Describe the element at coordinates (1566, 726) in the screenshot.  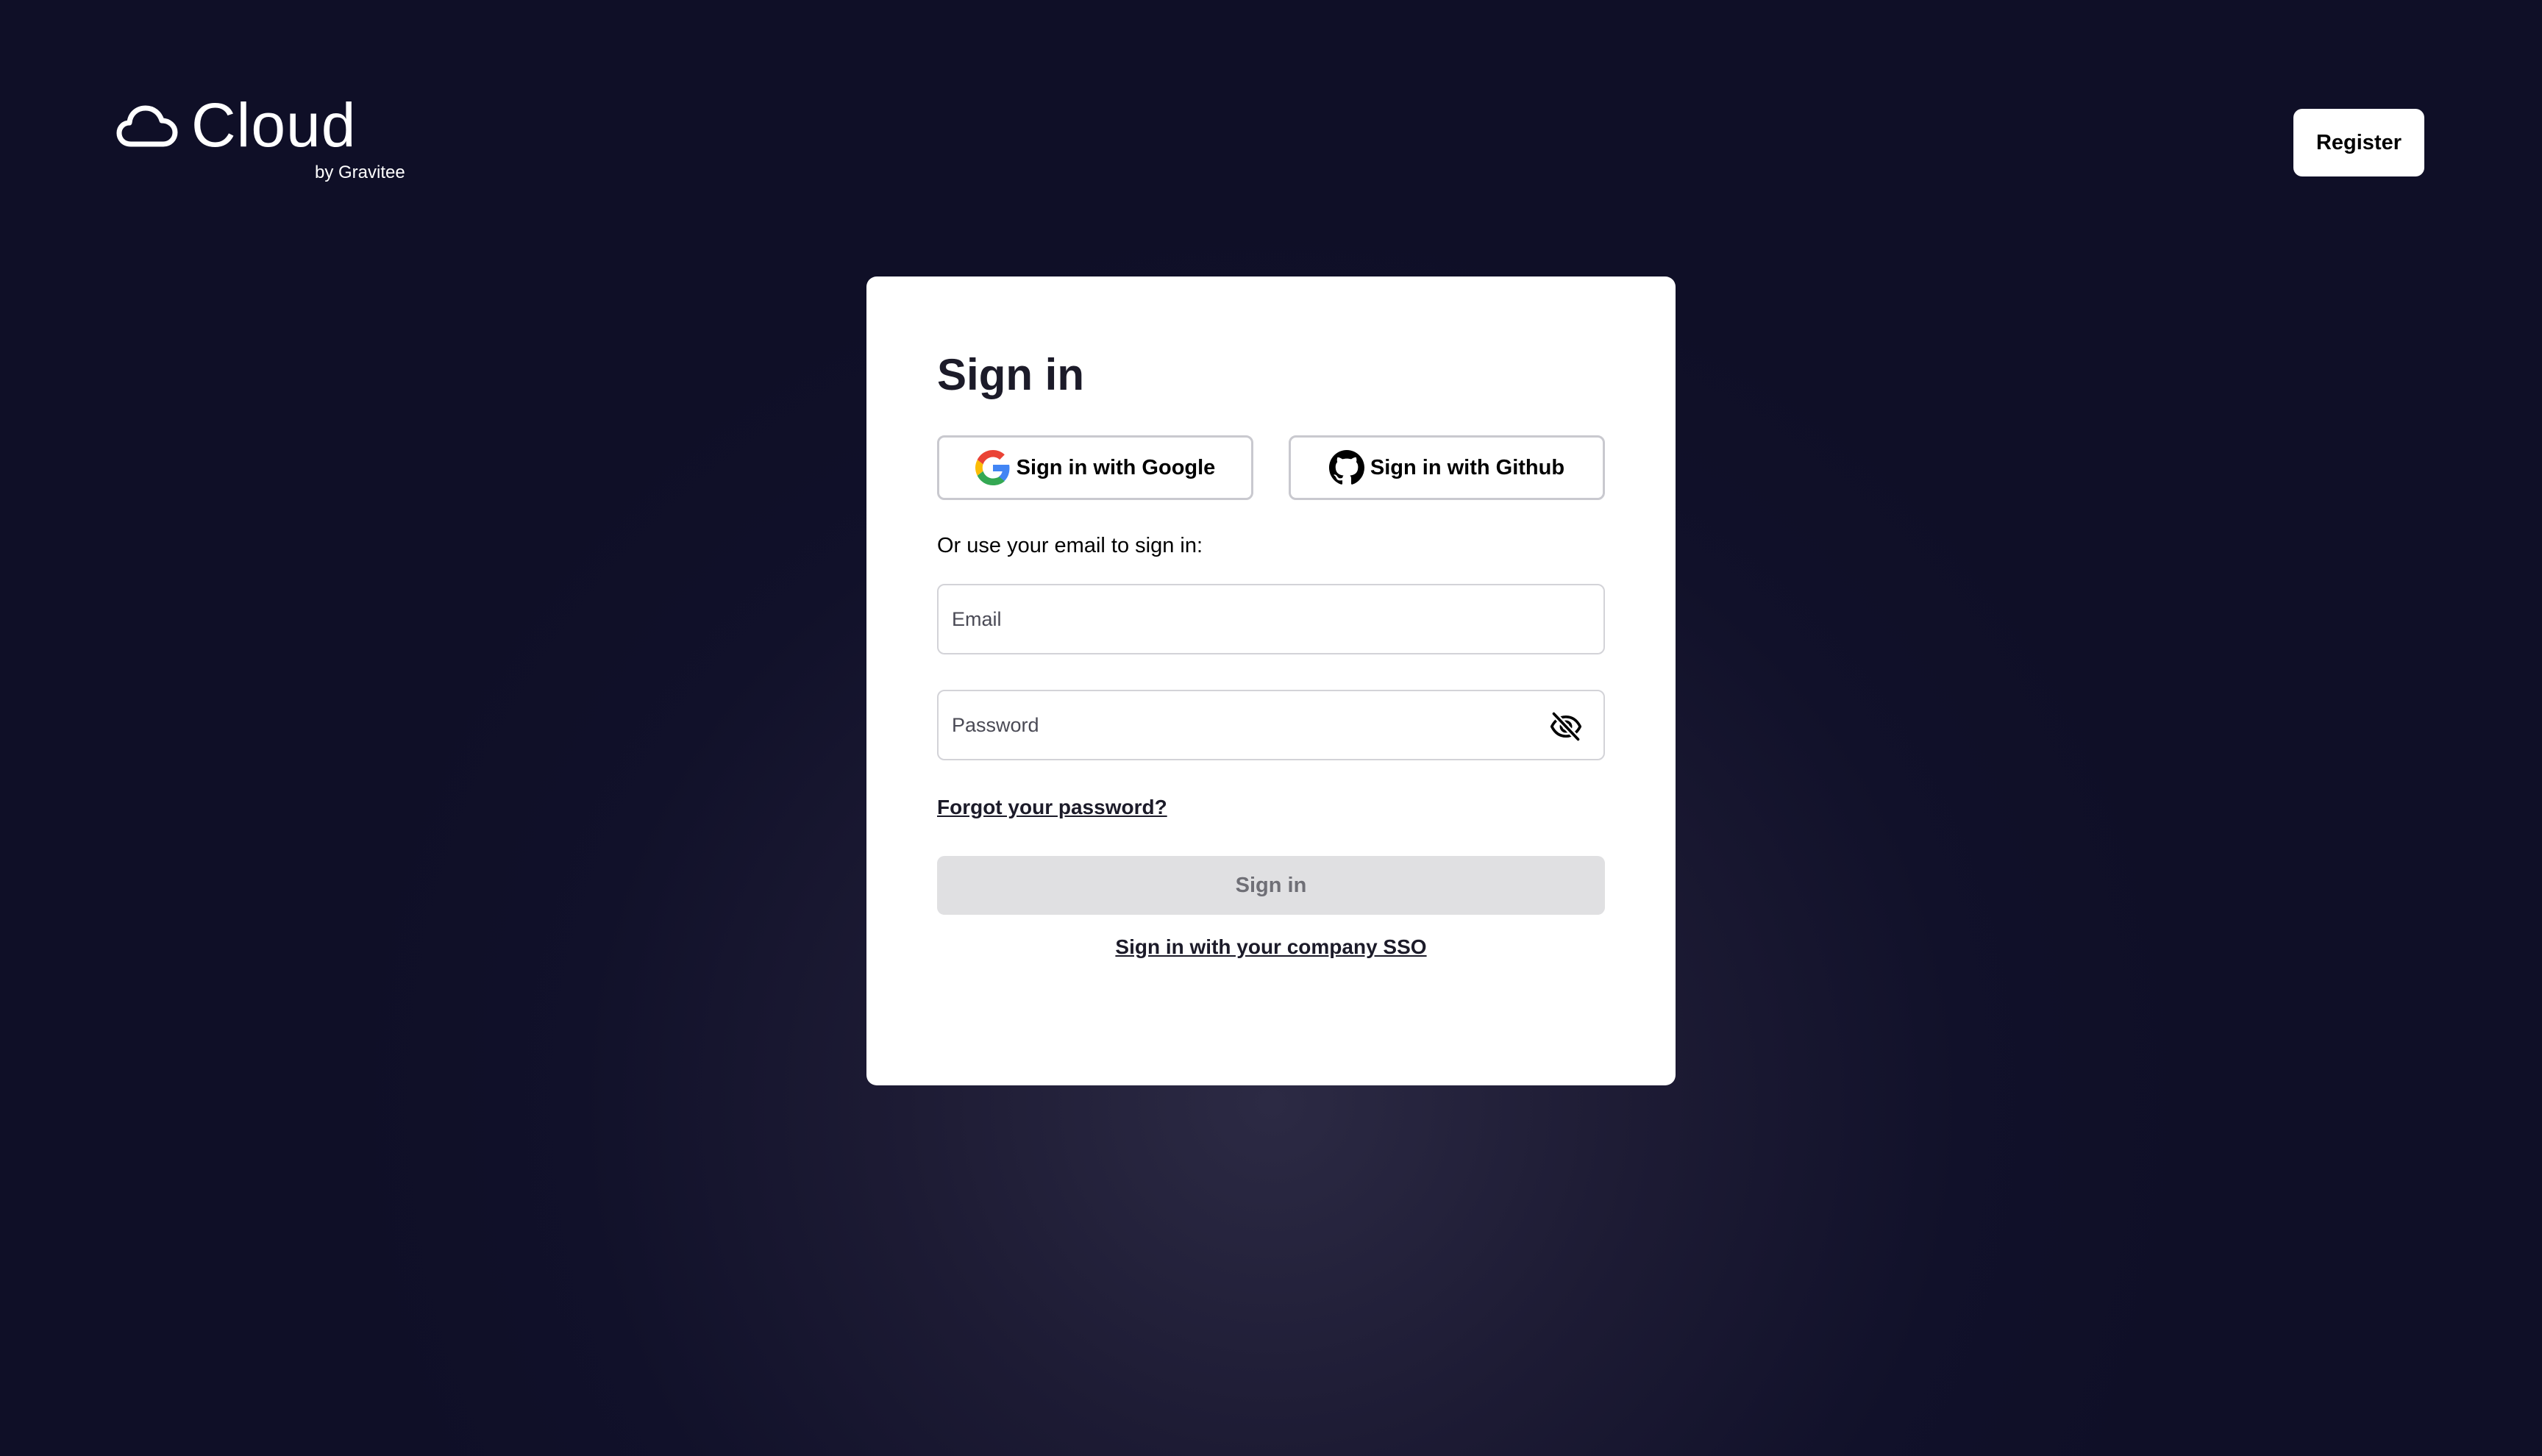
I see `eye-off-icon` at that location.